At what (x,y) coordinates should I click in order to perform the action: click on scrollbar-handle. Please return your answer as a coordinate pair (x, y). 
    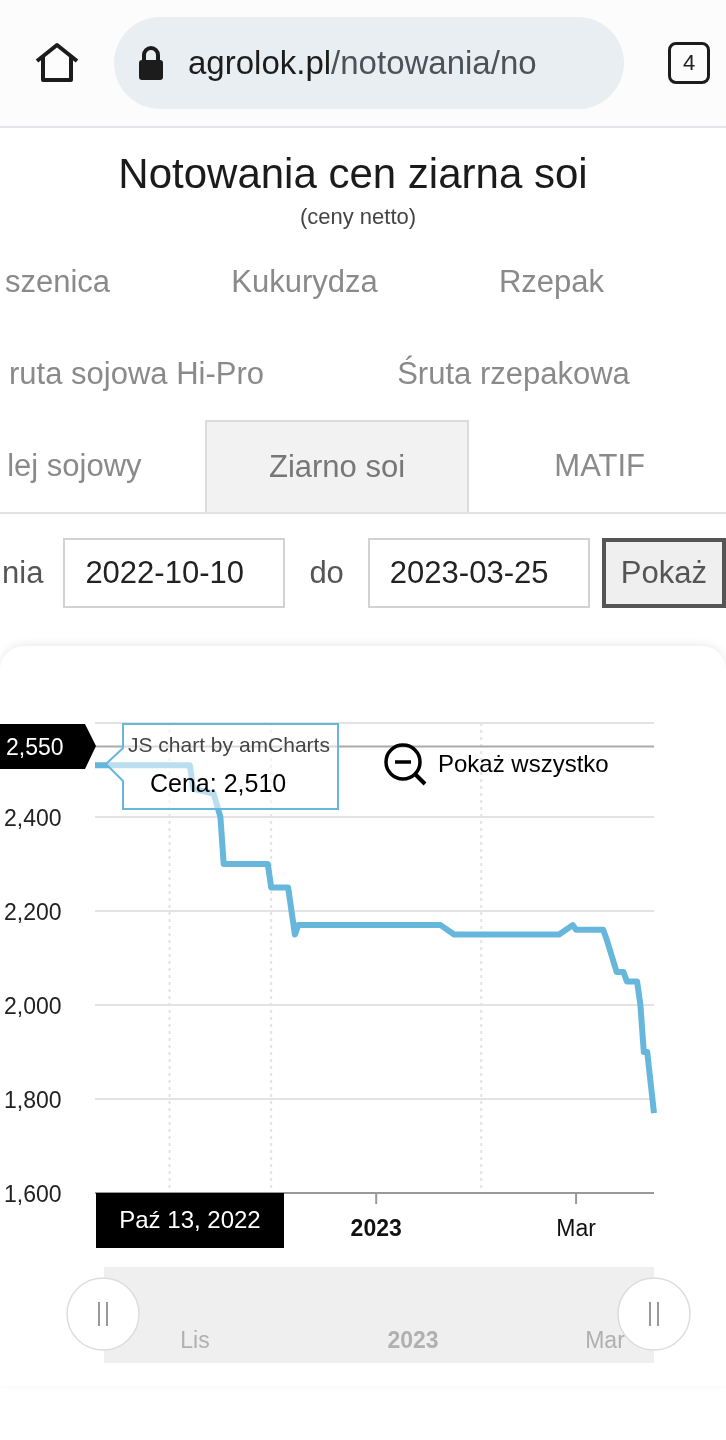
    Looking at the image, I should click on (103, 1314).